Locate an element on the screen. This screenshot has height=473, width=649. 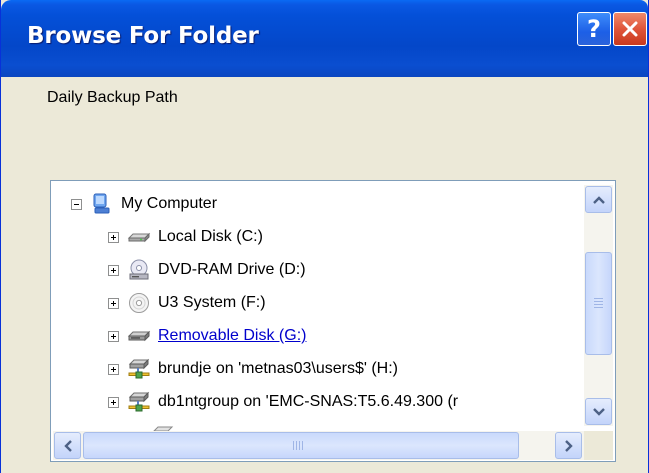
tree-item-label: brundje on 'metnas03\users$' (H:) is located at coordinates (278, 368).